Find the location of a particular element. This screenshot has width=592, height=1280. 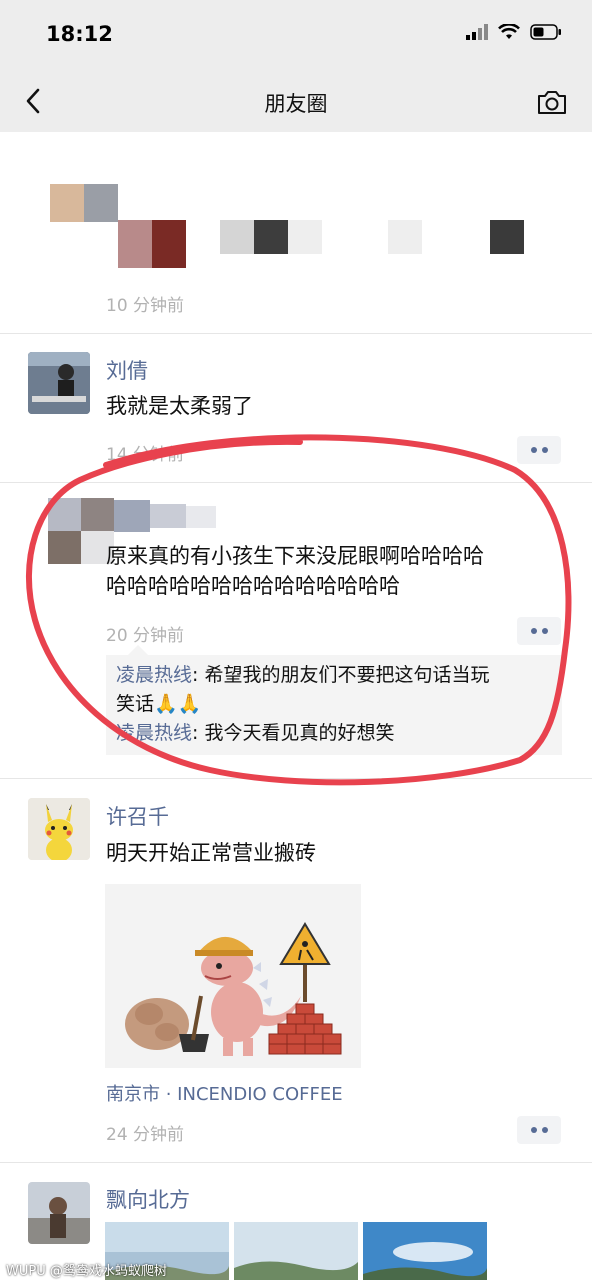

post-timestamp: 20 分钟前 is located at coordinates (145, 636).